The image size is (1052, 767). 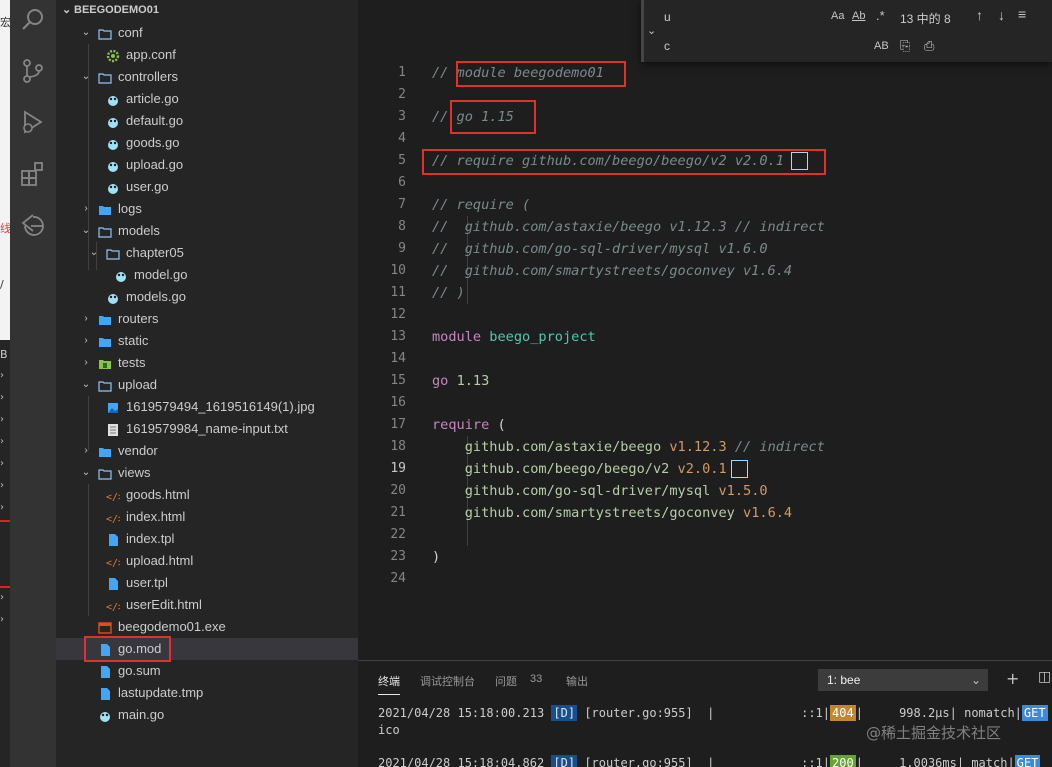 I want to click on code-line: ), so click(x=436, y=557).